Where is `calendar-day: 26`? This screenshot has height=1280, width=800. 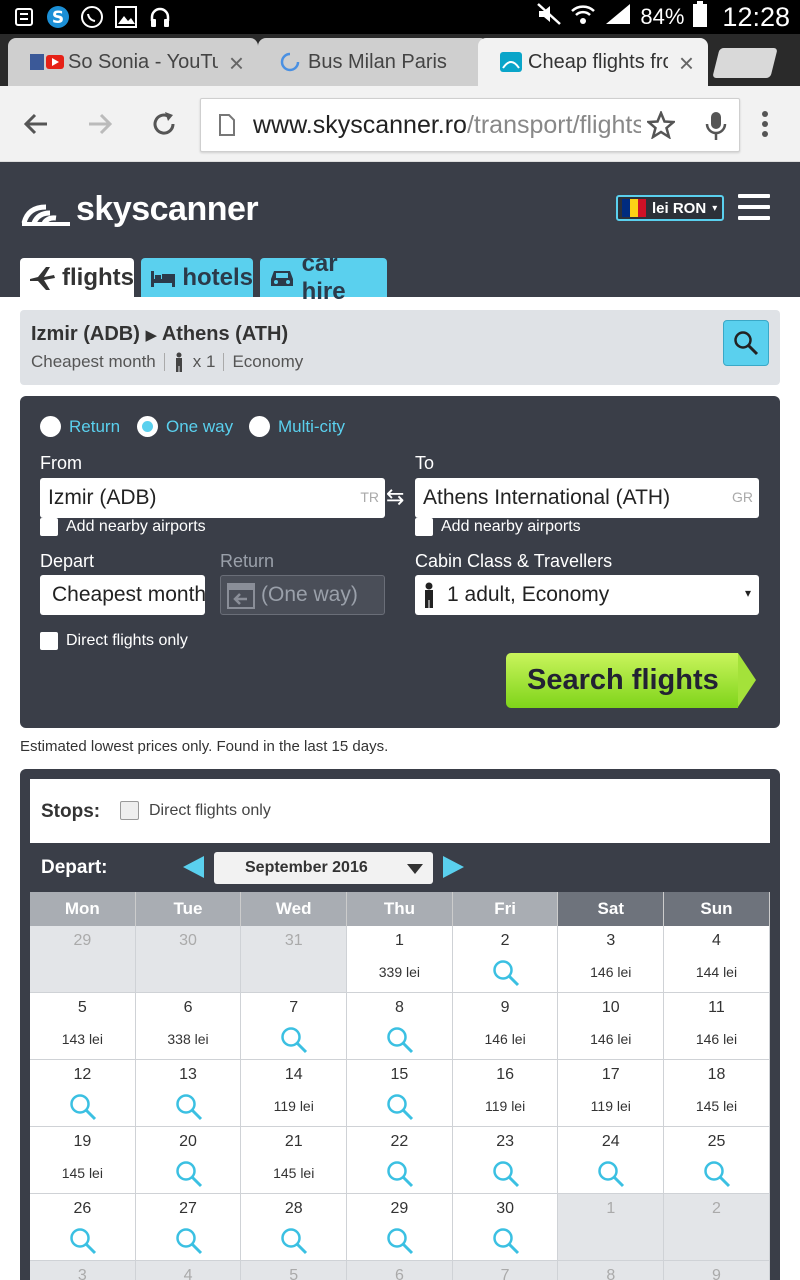 calendar-day: 26 is located at coordinates (83, 1227).